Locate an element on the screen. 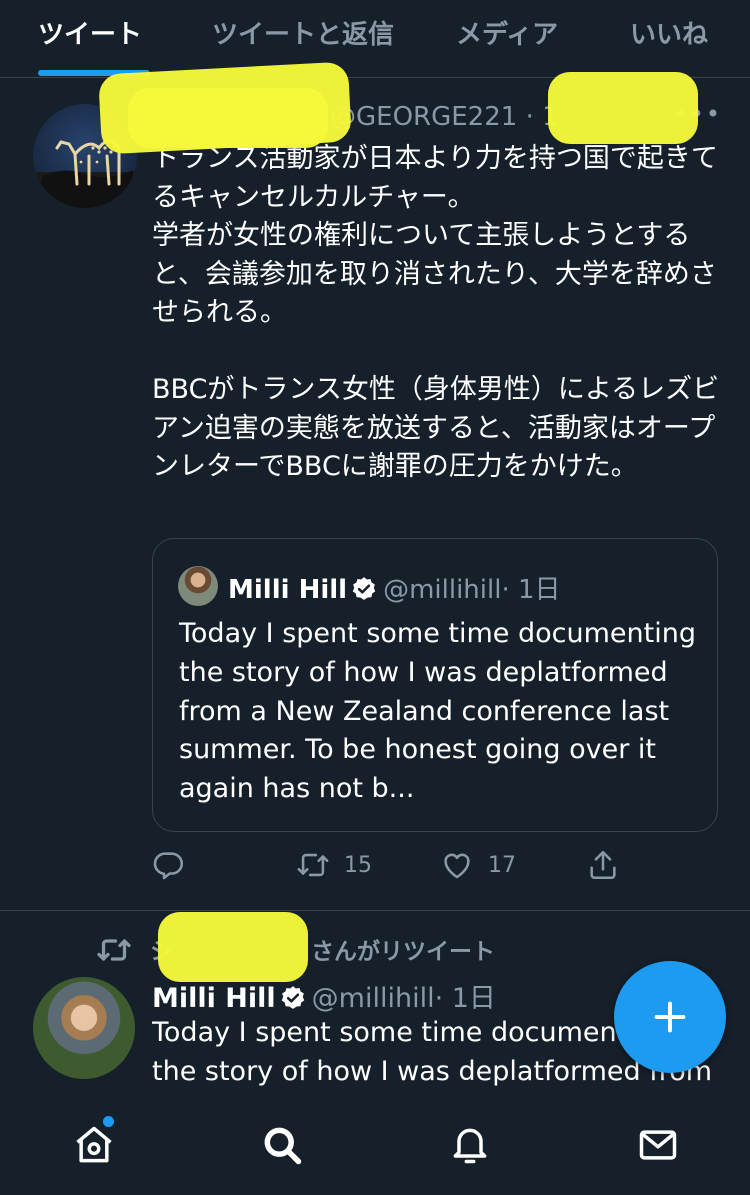 This screenshot has width=750, height=1195. nav-messages is located at coordinates (658, 1145).